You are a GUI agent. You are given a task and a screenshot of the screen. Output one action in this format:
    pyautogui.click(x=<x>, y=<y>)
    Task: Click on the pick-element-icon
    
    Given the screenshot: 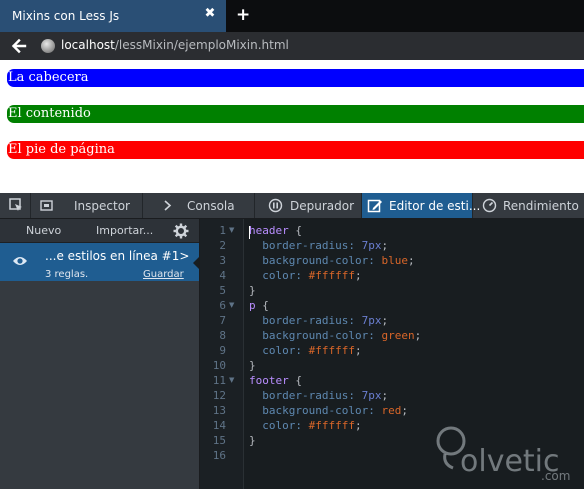 What is the action you would take?
    pyautogui.click(x=15, y=204)
    